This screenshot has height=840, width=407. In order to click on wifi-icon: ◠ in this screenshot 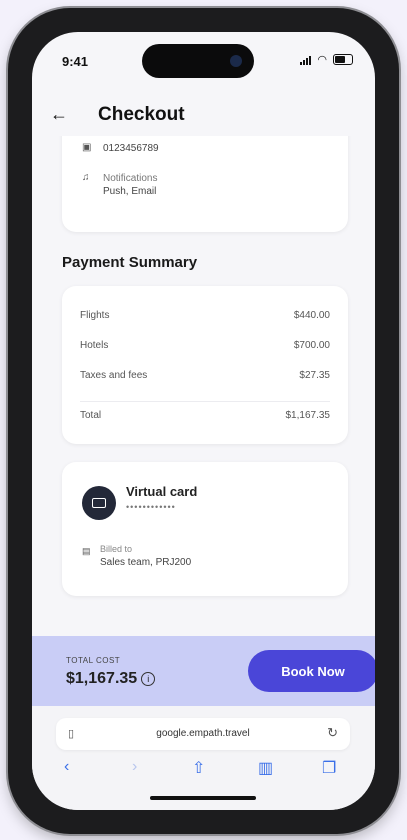, I will do `click(322, 59)`.